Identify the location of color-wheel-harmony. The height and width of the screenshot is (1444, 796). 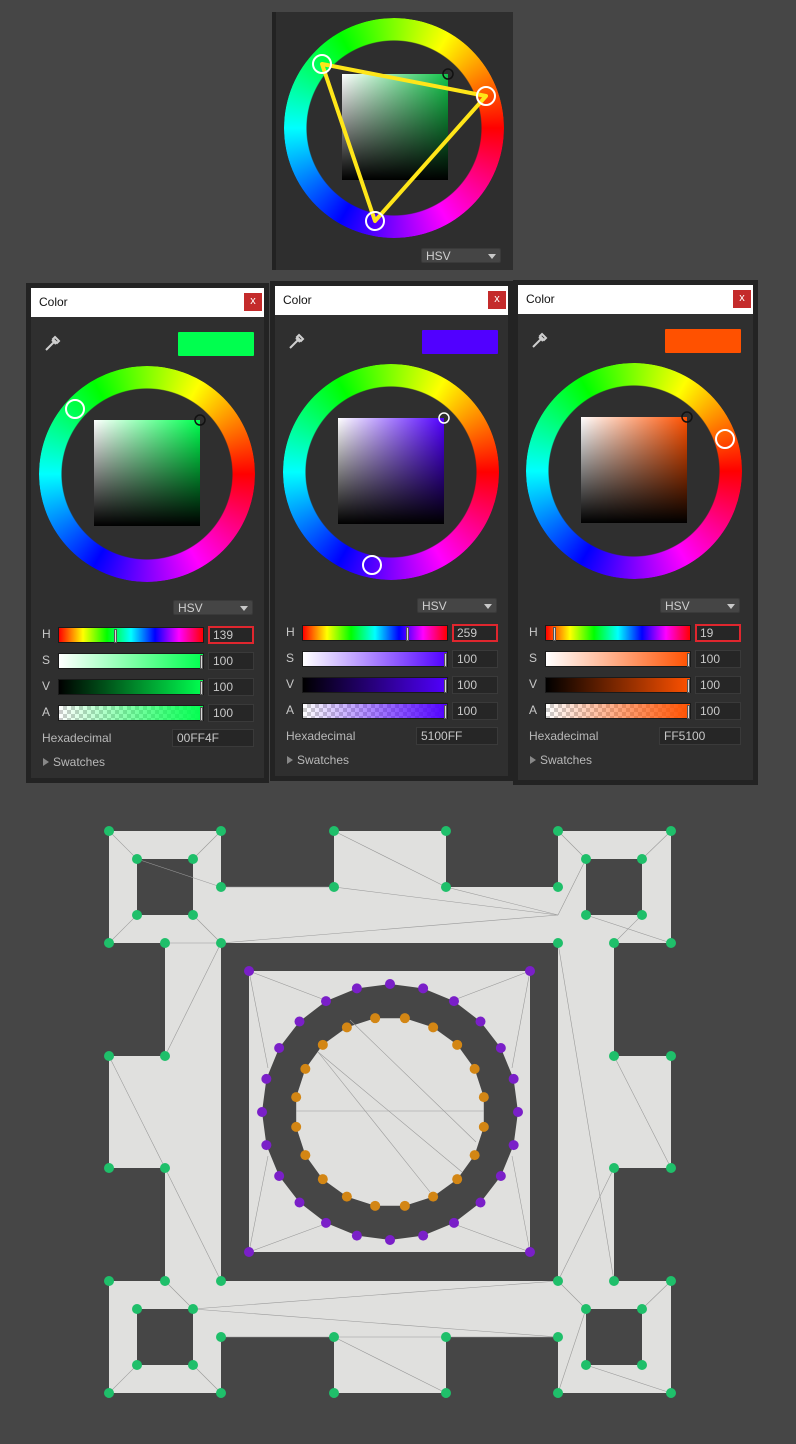
(394, 128).